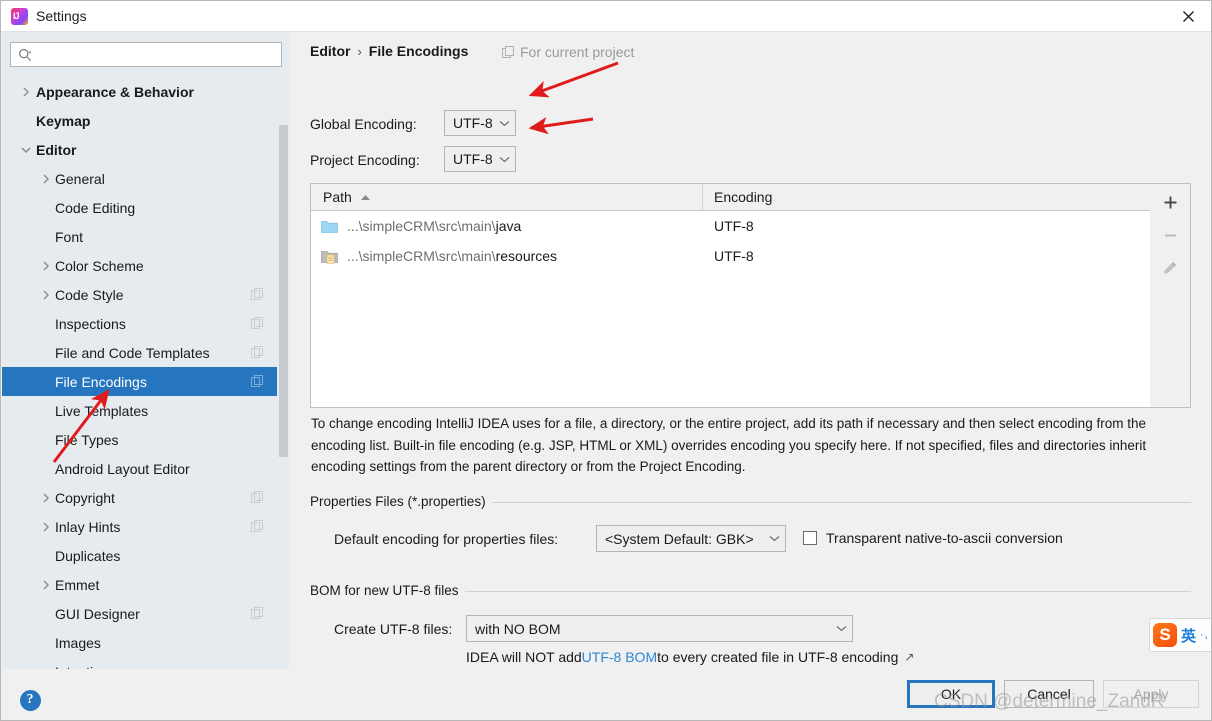 This screenshot has width=1212, height=721. Describe the element at coordinates (145, 265) in the screenshot. I see `sidebar-item-color-scheme: Color Scheme` at that location.